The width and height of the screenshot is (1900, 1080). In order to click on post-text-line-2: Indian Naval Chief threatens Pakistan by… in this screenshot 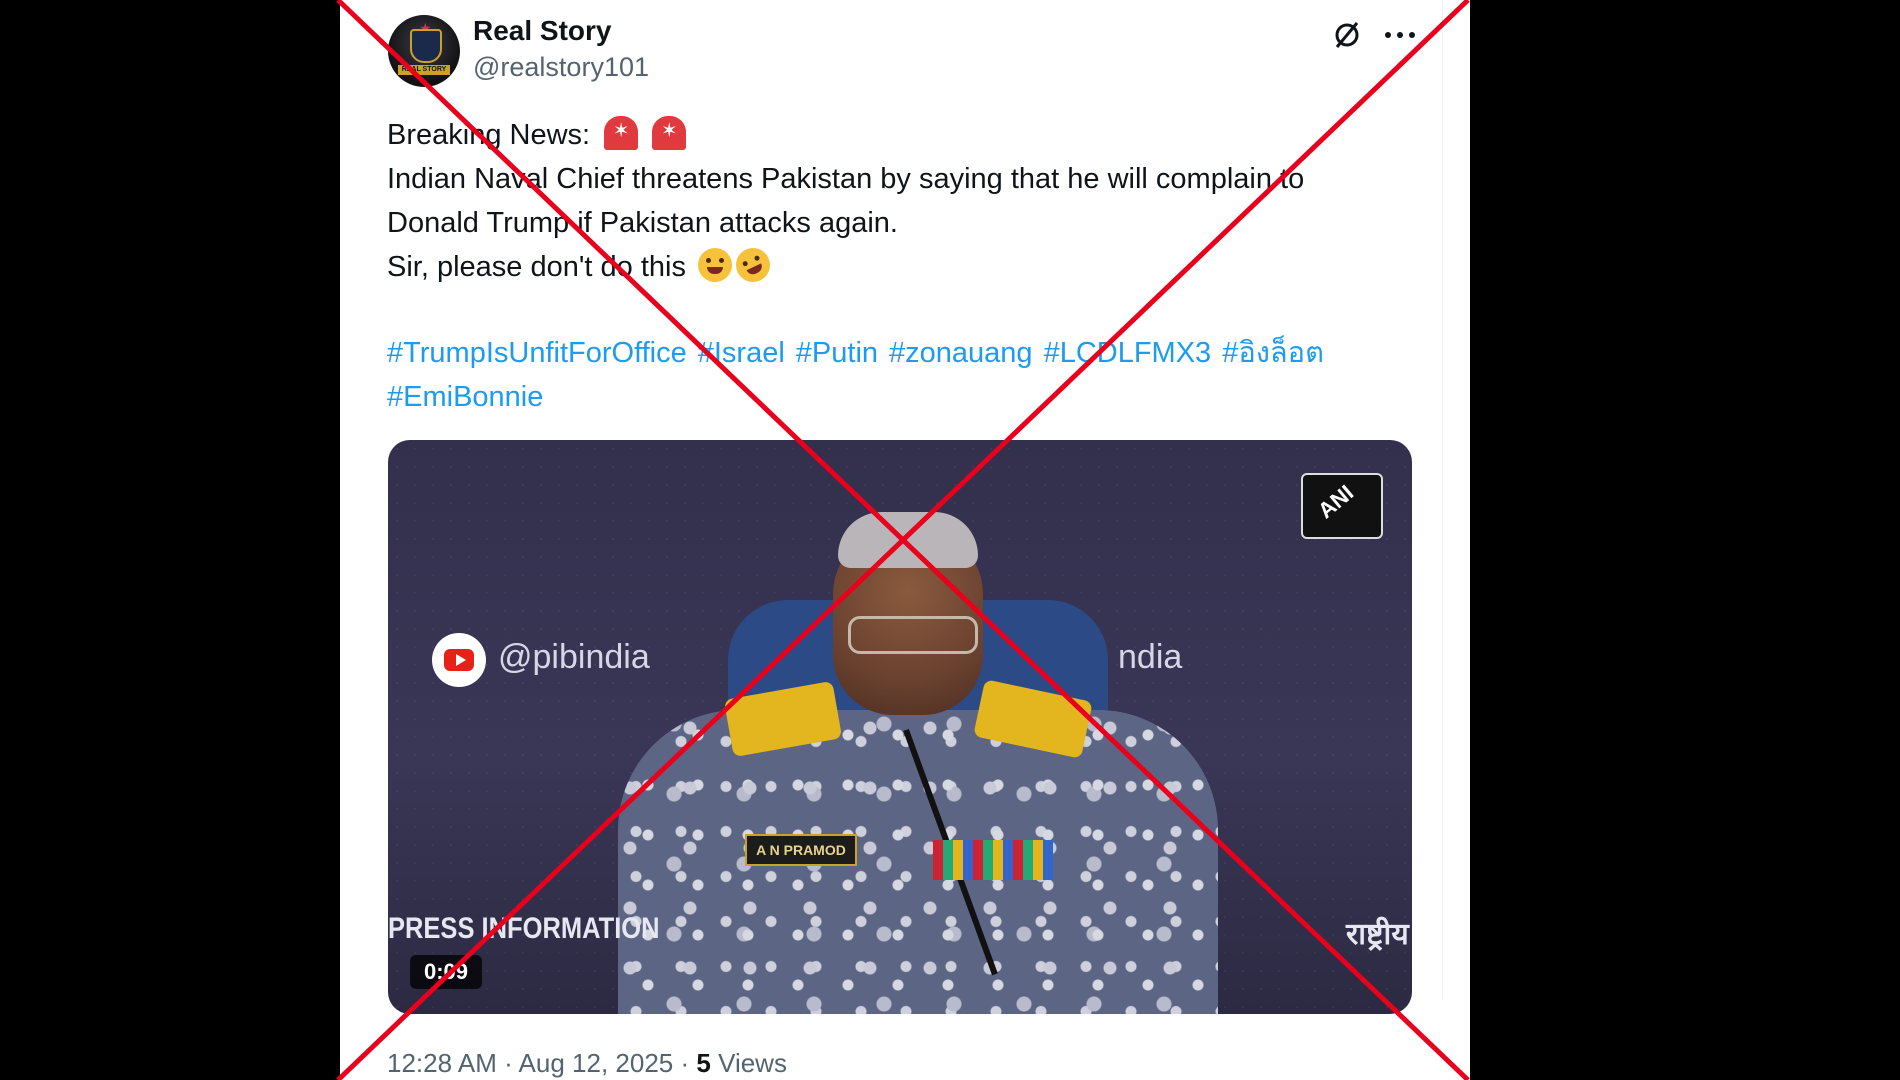, I will do `click(846, 179)`.